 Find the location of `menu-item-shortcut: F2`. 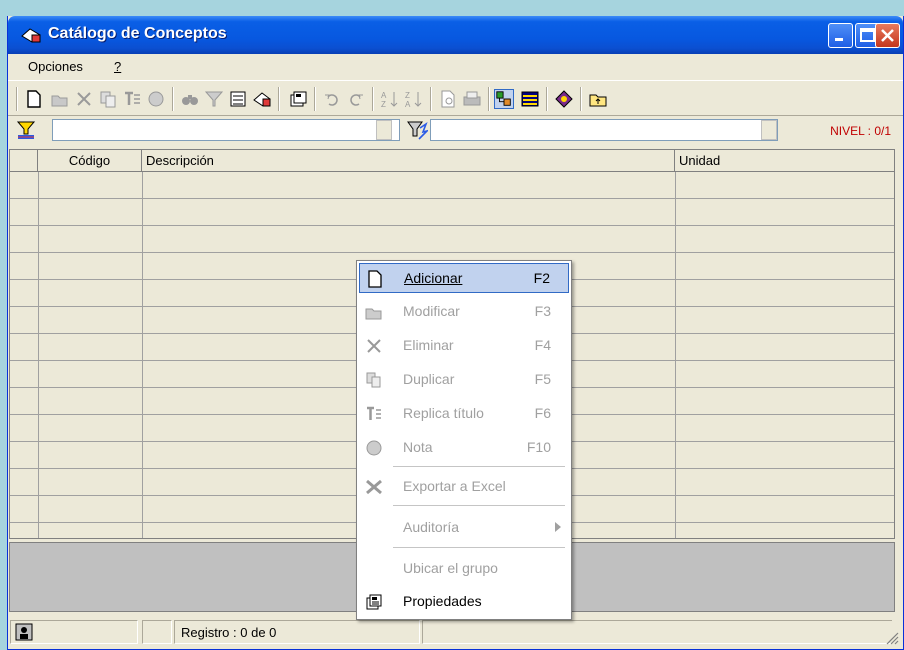

menu-item-shortcut: F2 is located at coordinates (541, 278).